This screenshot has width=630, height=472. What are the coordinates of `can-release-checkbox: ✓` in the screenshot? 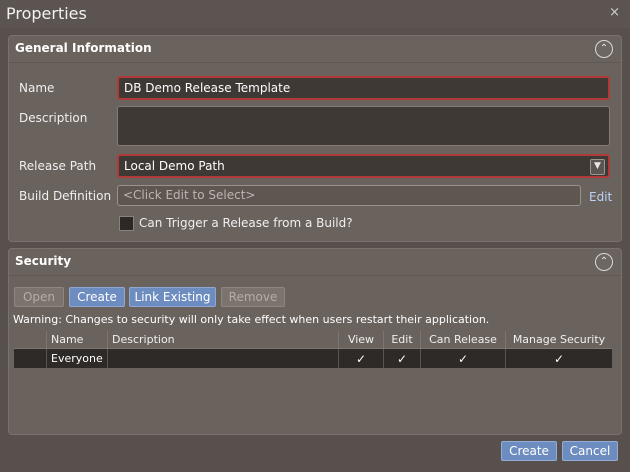 It's located at (463, 358).